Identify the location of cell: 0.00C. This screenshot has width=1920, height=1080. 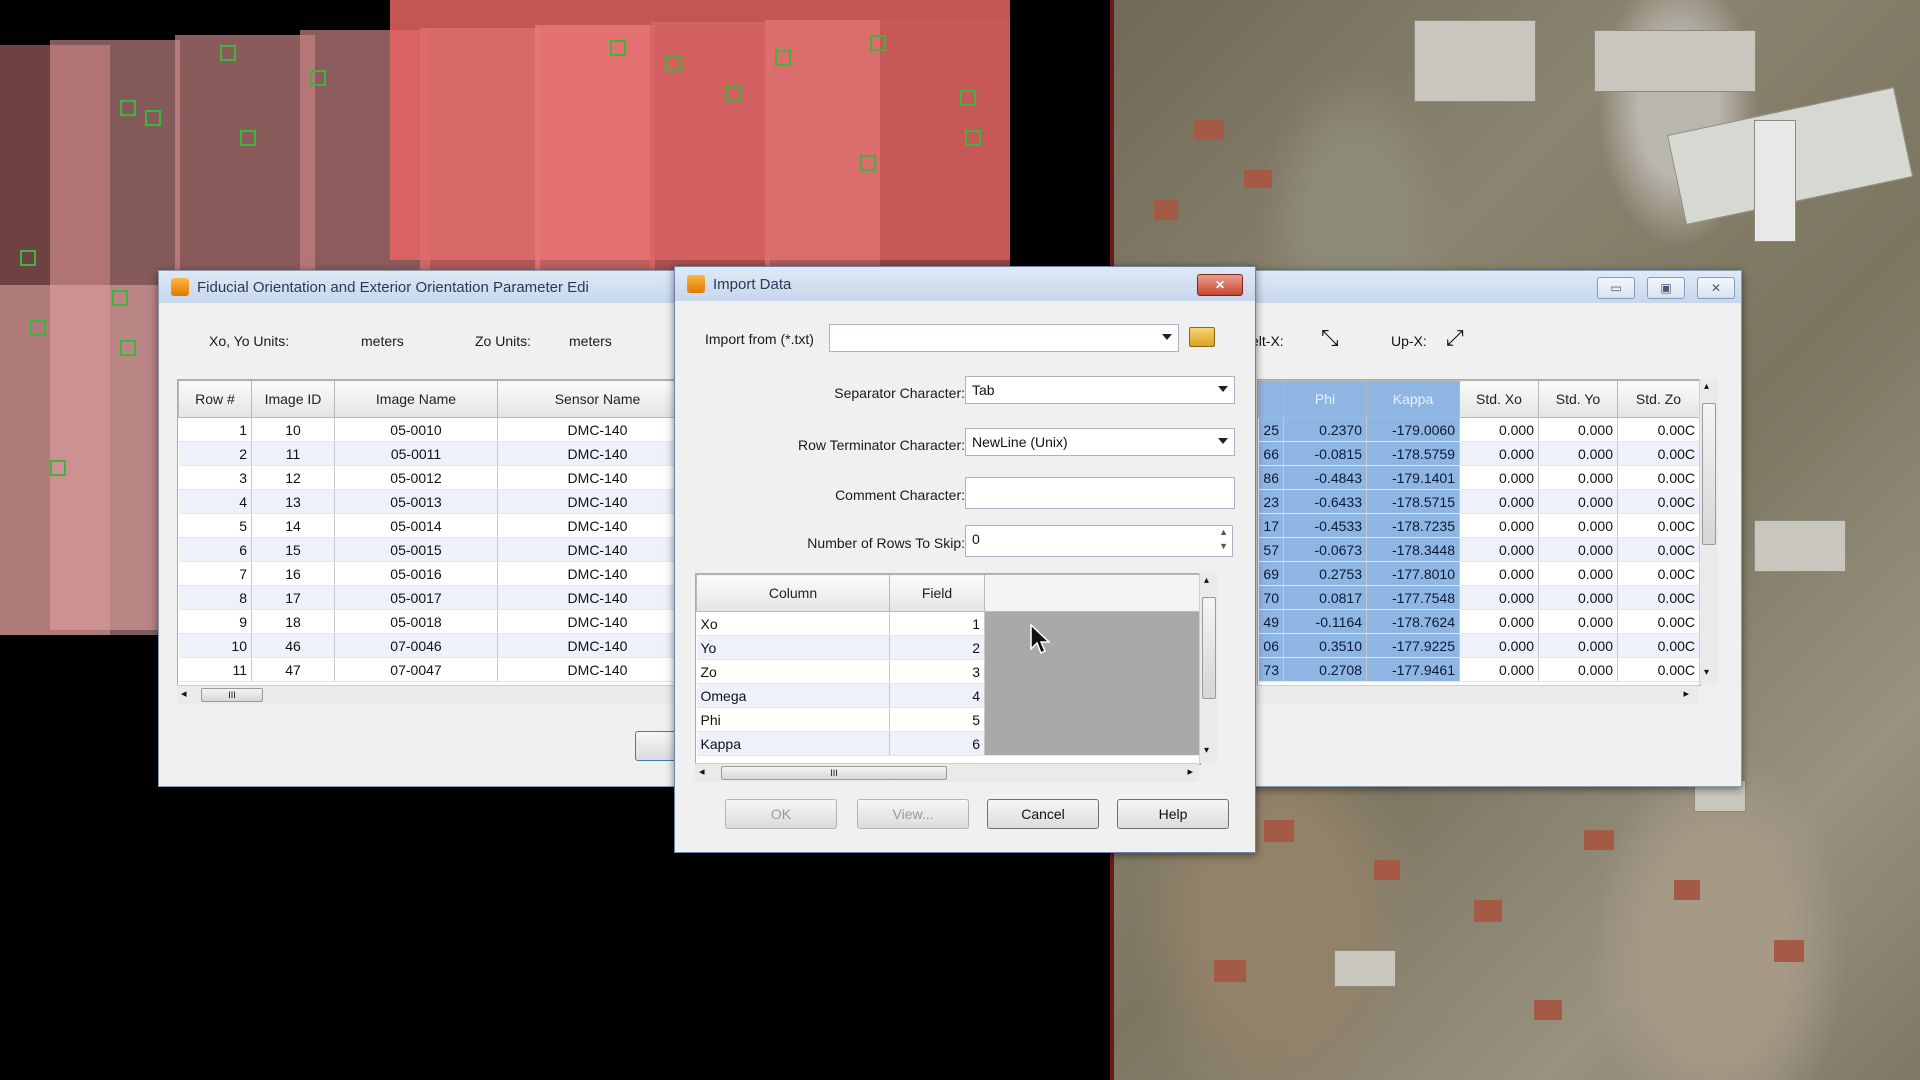
(1658, 453).